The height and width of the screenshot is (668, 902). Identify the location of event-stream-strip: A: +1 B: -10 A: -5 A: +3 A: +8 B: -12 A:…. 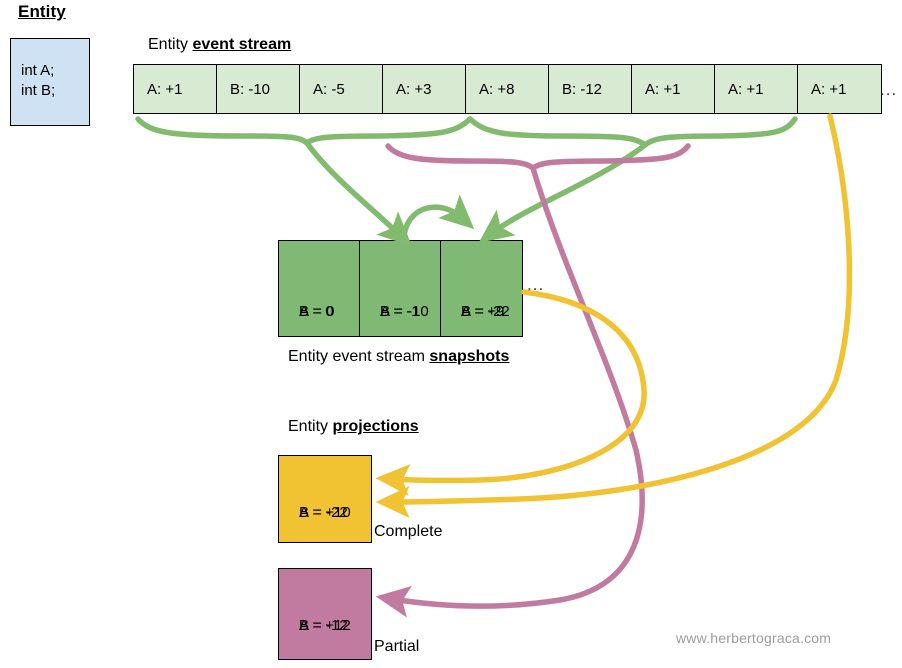
(507, 89).